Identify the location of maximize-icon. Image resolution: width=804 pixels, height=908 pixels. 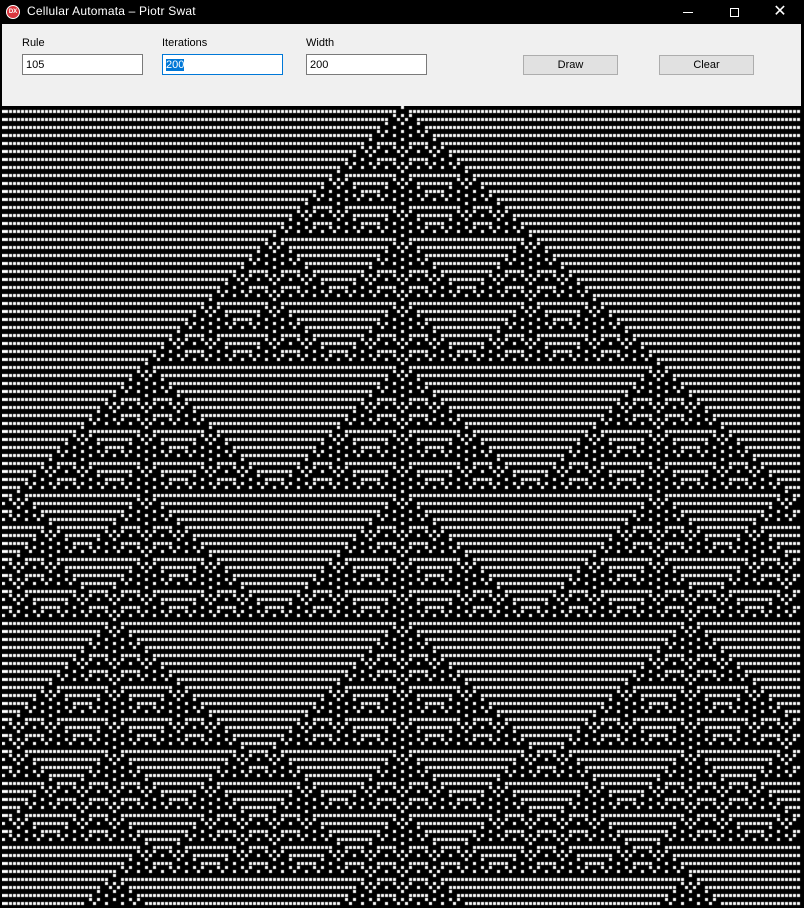
(734, 12).